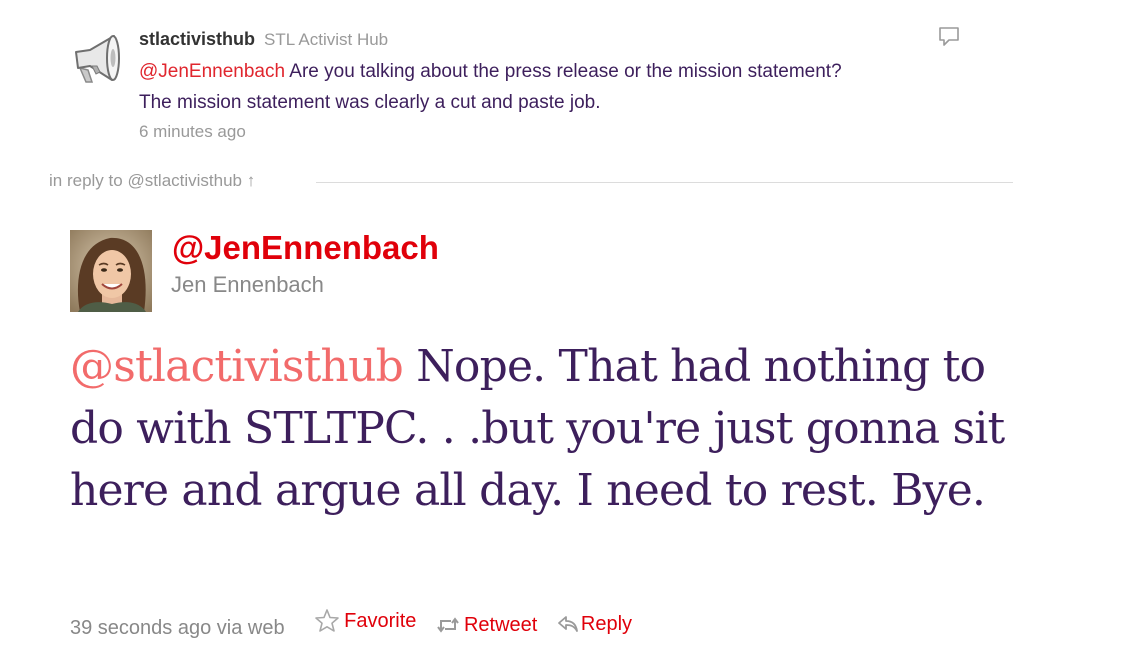 The image size is (1130, 648). Describe the element at coordinates (111, 271) in the screenshot. I see `avatar` at that location.